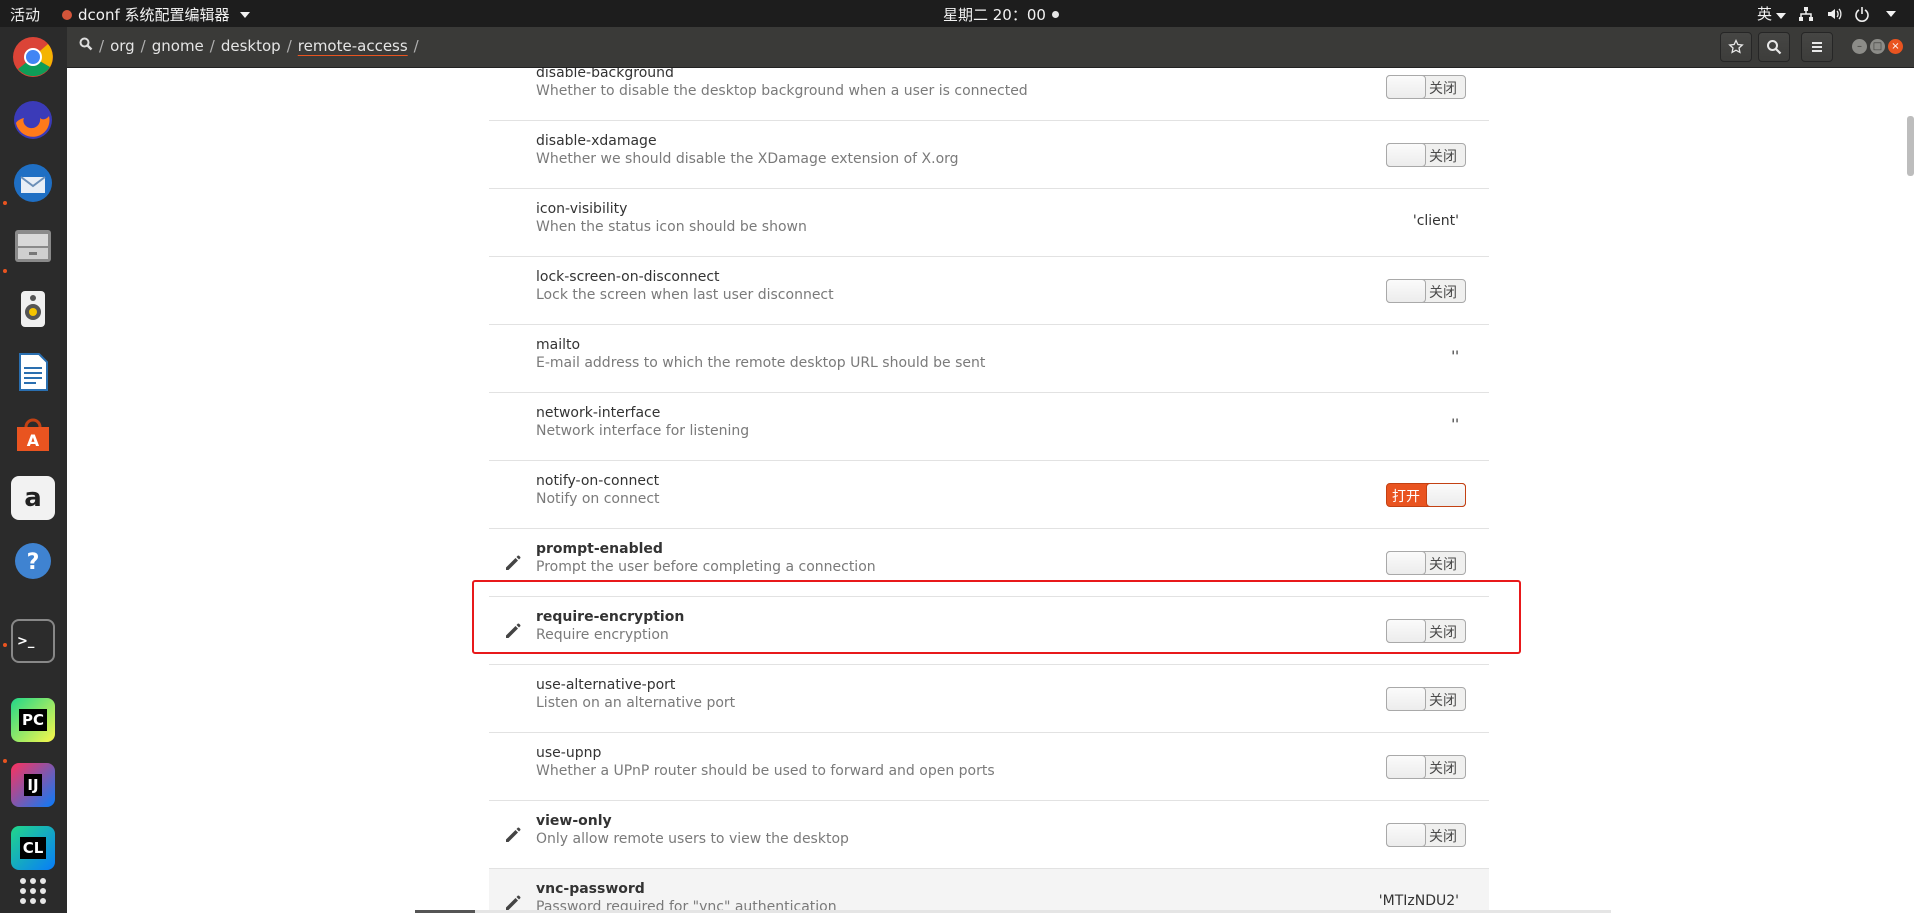 The image size is (1914, 913). I want to click on hamburger-icon, so click(1817, 47).